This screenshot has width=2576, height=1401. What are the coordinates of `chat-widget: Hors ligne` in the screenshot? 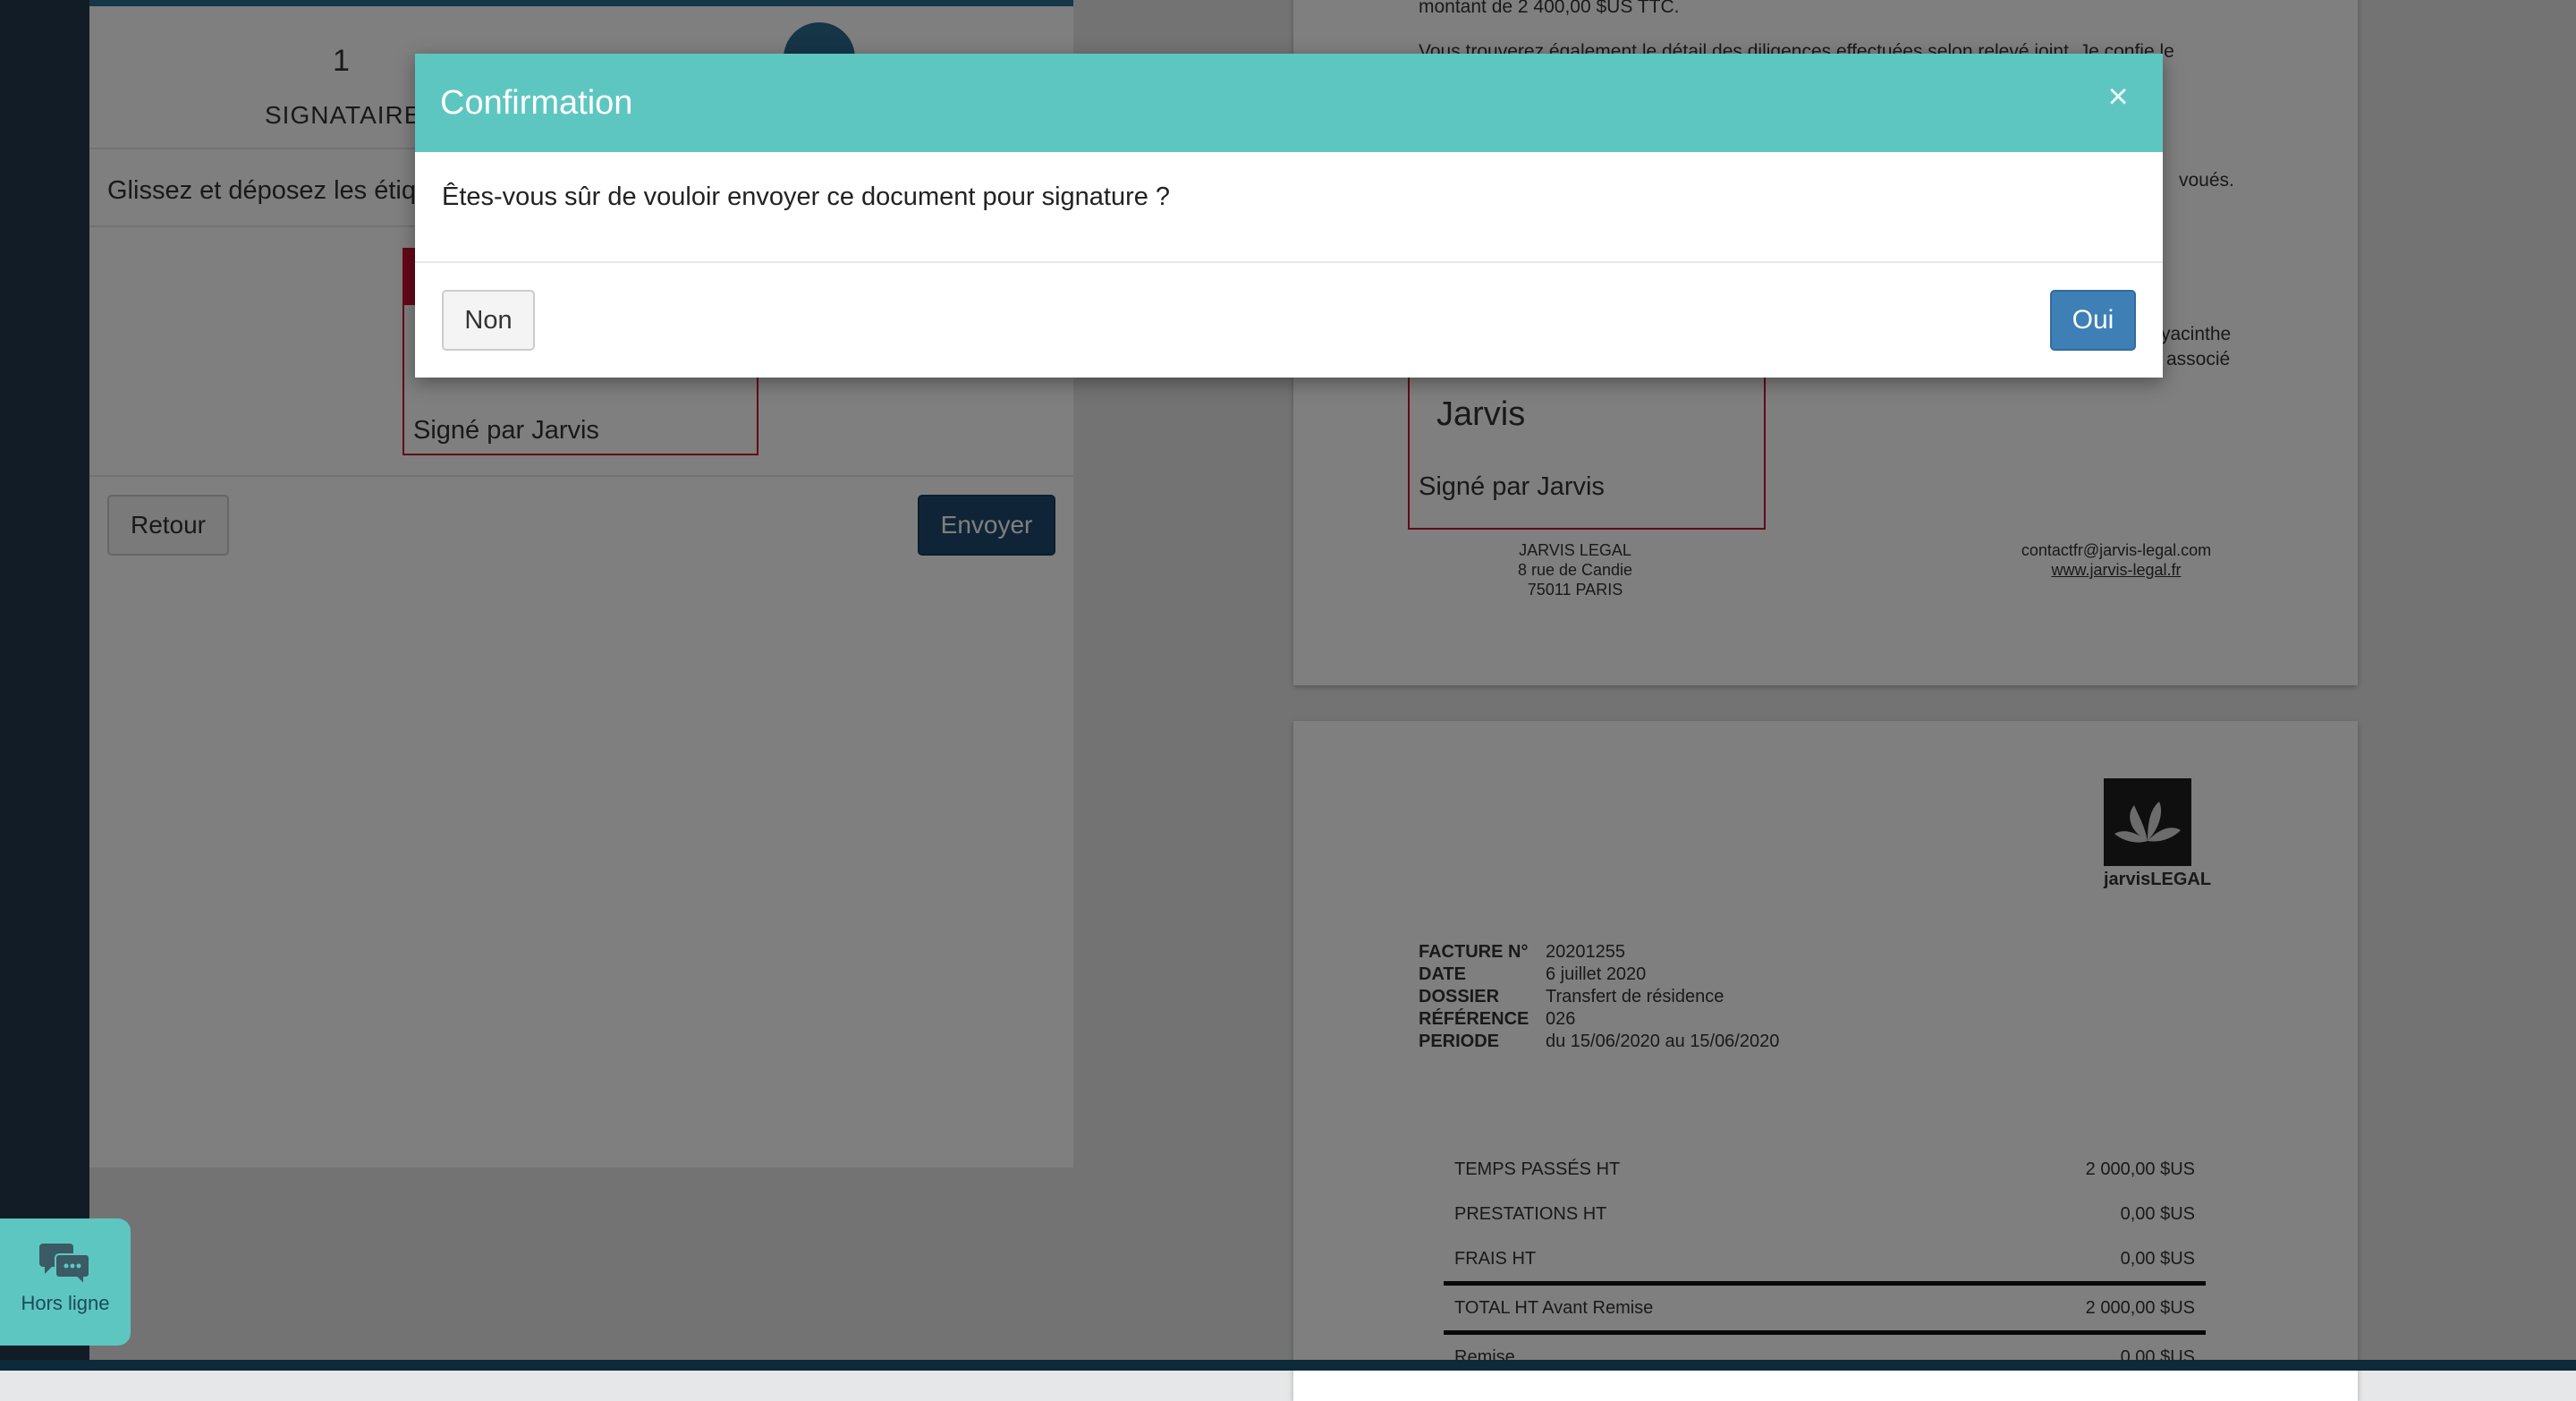 It's located at (65, 1282).